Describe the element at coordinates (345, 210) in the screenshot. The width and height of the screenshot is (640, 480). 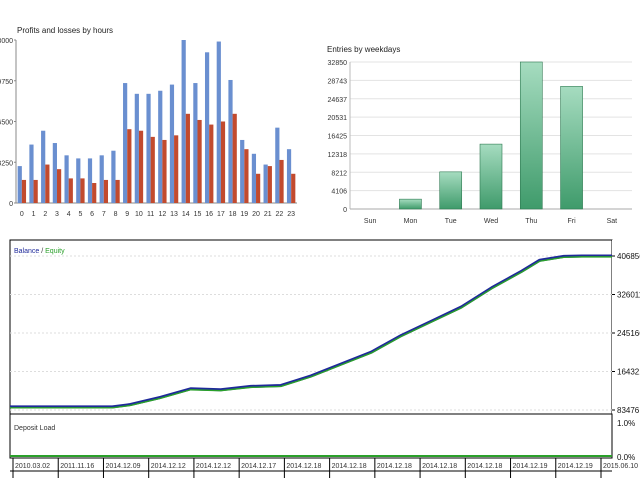
I see `weekdays-y-tick-label: 0` at that location.